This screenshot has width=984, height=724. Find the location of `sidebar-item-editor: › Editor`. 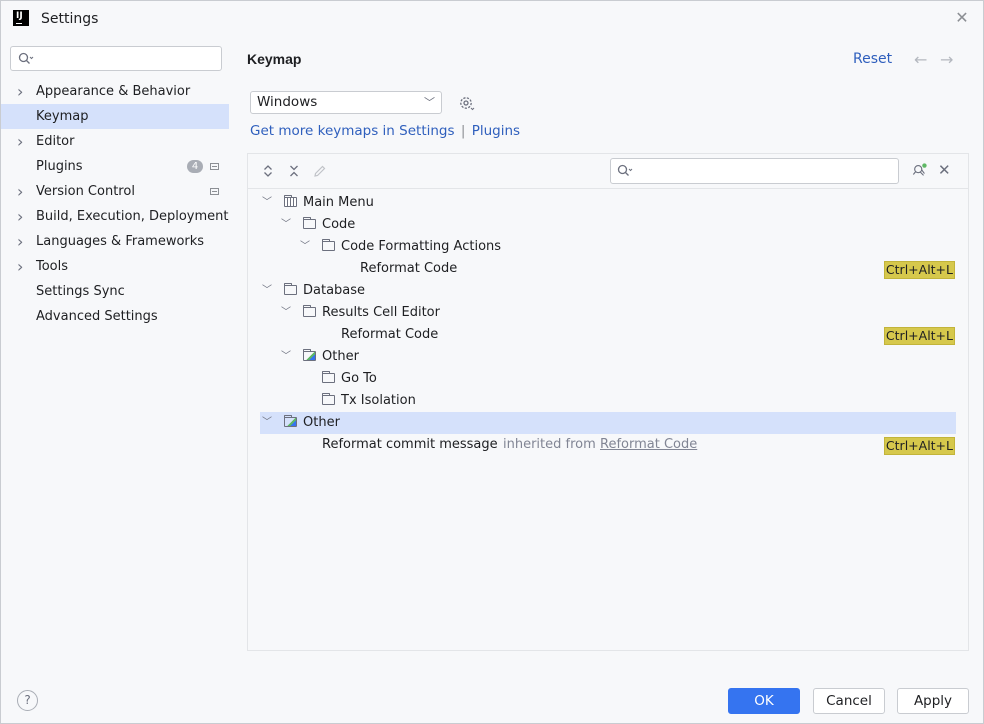

sidebar-item-editor: › Editor is located at coordinates (120, 141).